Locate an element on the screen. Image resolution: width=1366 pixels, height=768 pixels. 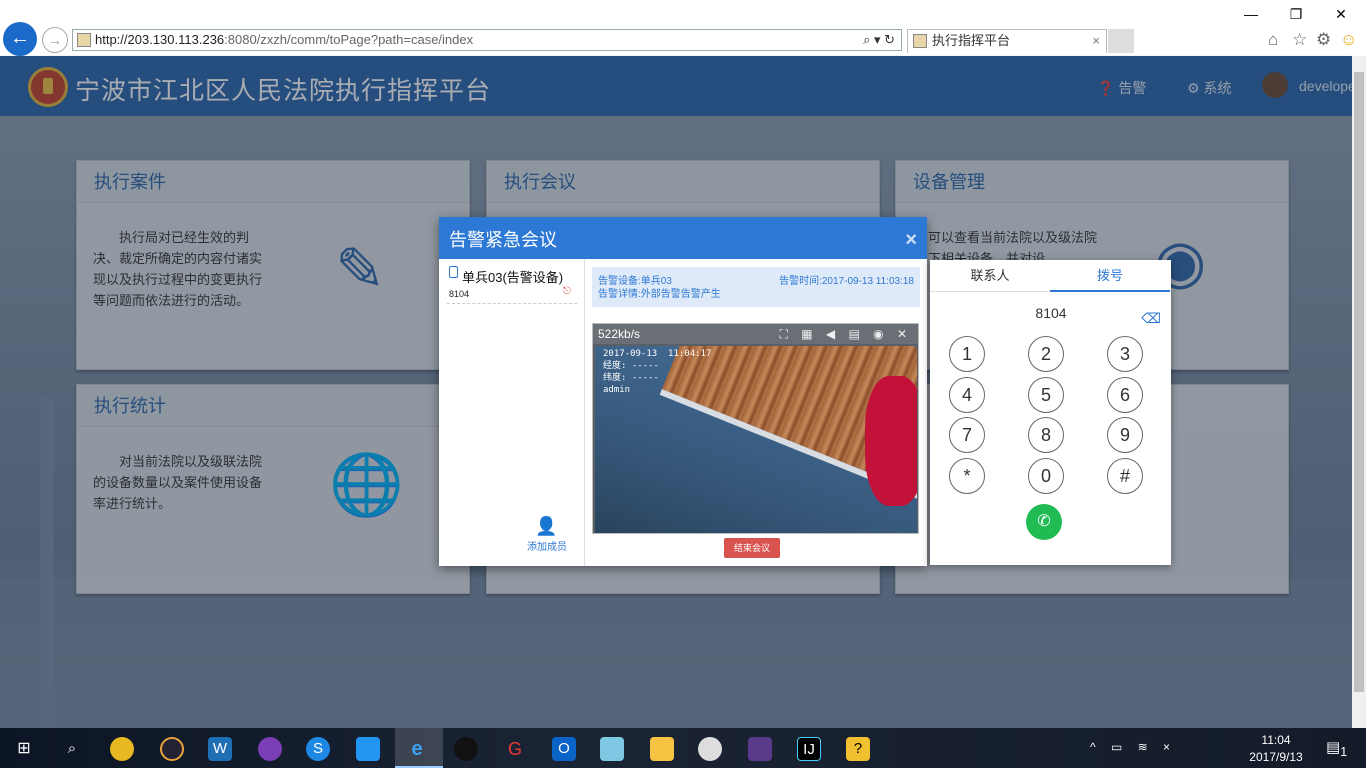
key-hash: # is located at coordinates (1125, 476).